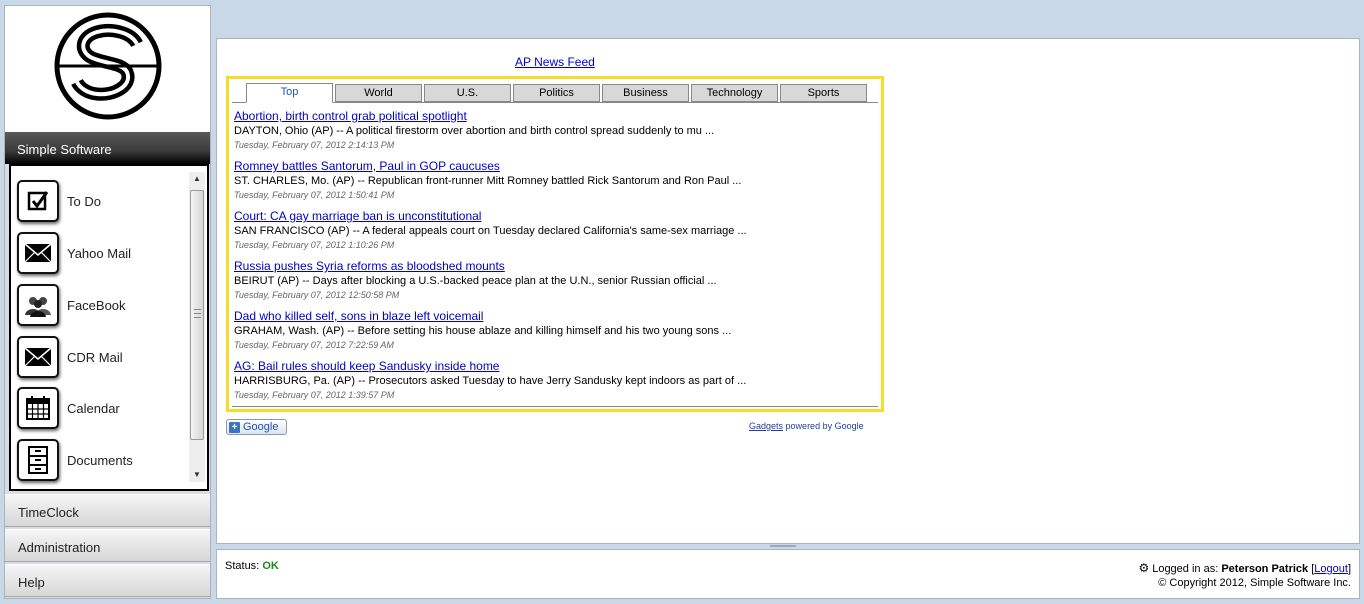 This screenshot has height=604, width=1364. What do you see at coordinates (1143, 568) in the screenshot?
I see `gear-icon: ⚙` at bounding box center [1143, 568].